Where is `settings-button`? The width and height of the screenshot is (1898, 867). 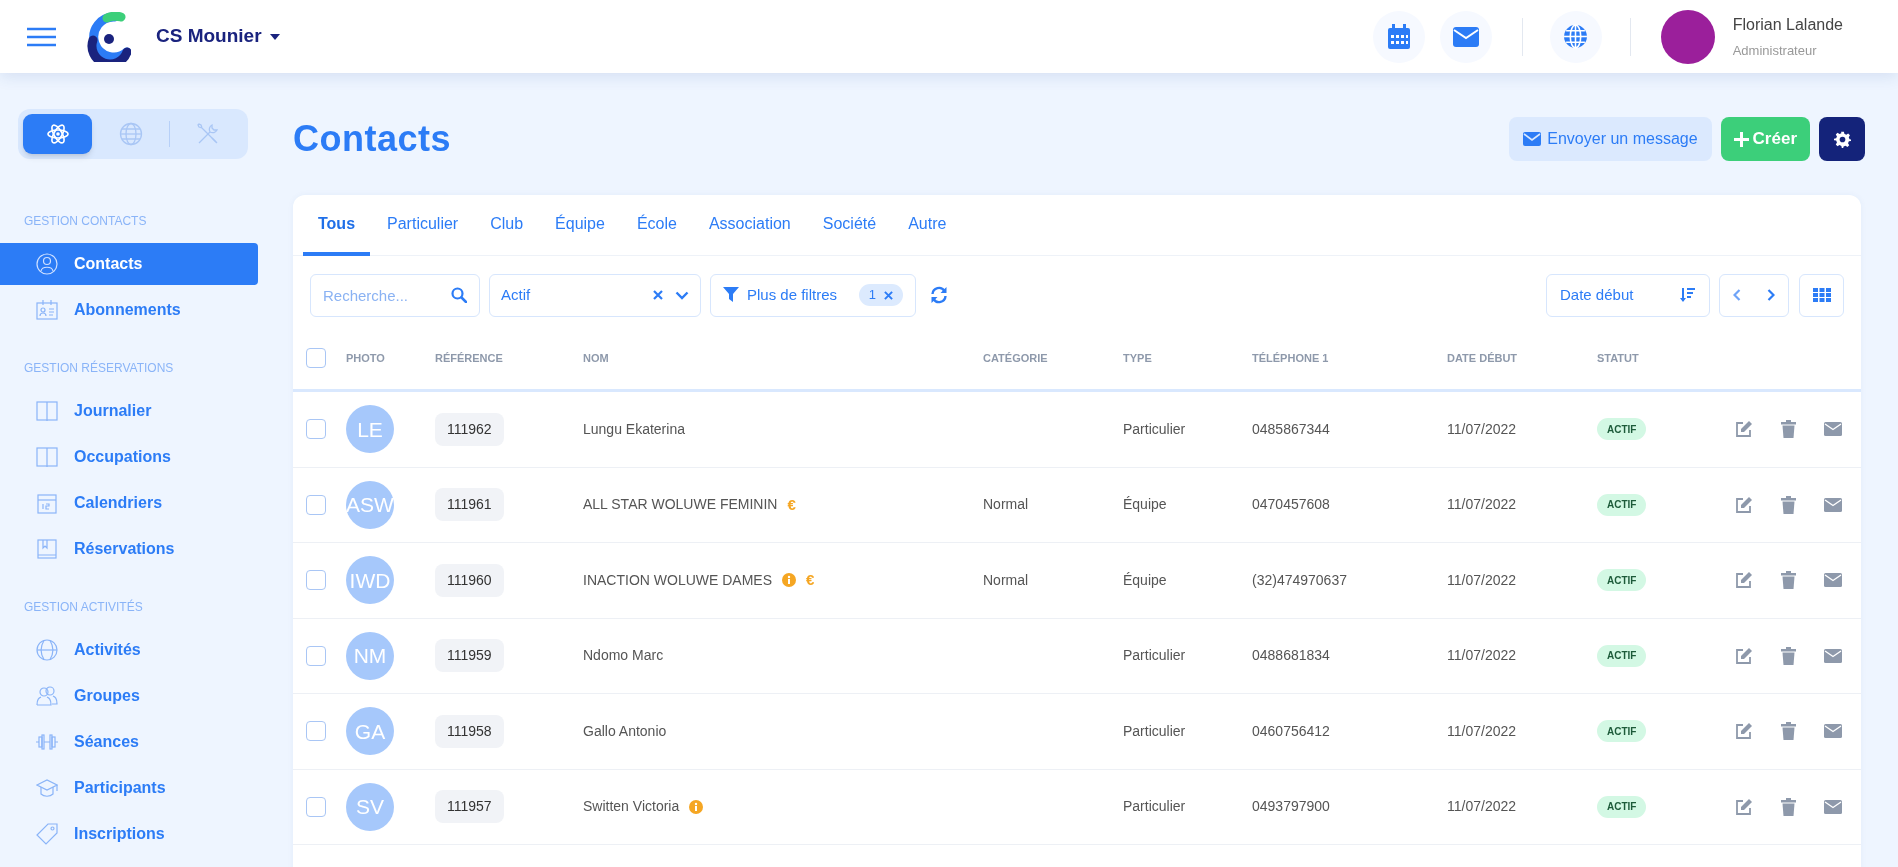
settings-button is located at coordinates (1842, 139).